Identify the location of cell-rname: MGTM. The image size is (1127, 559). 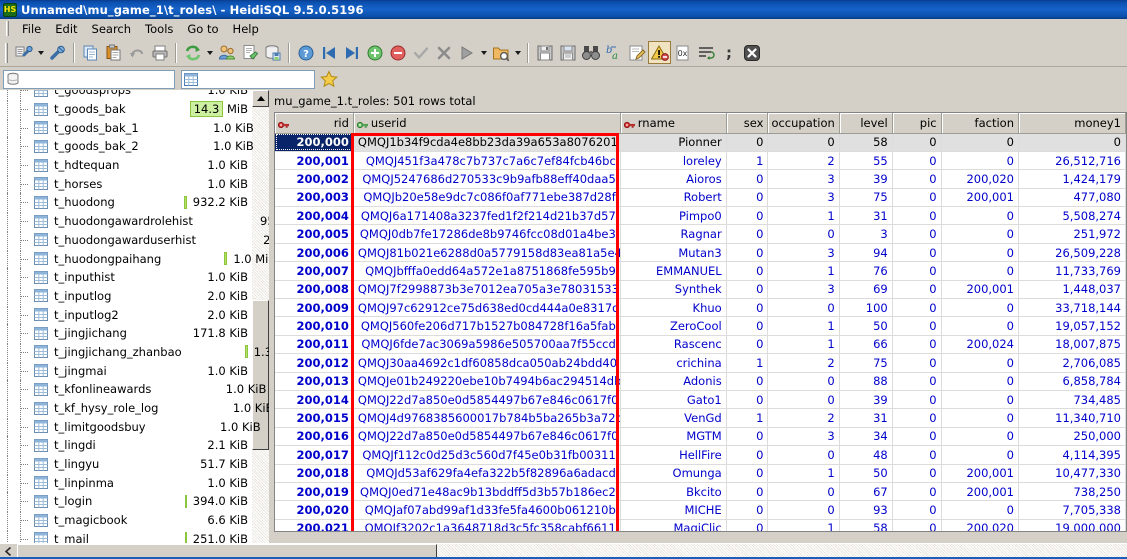
(673, 437).